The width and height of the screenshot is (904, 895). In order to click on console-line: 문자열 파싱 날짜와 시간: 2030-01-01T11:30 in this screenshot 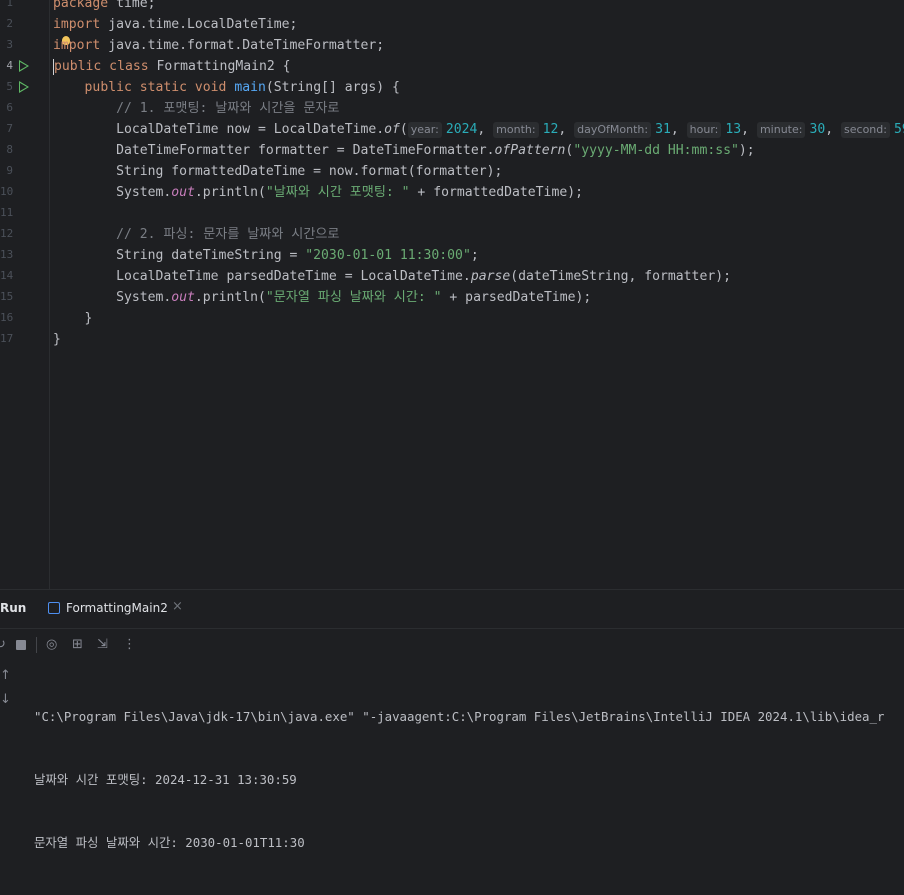, I will do `click(169, 842)`.